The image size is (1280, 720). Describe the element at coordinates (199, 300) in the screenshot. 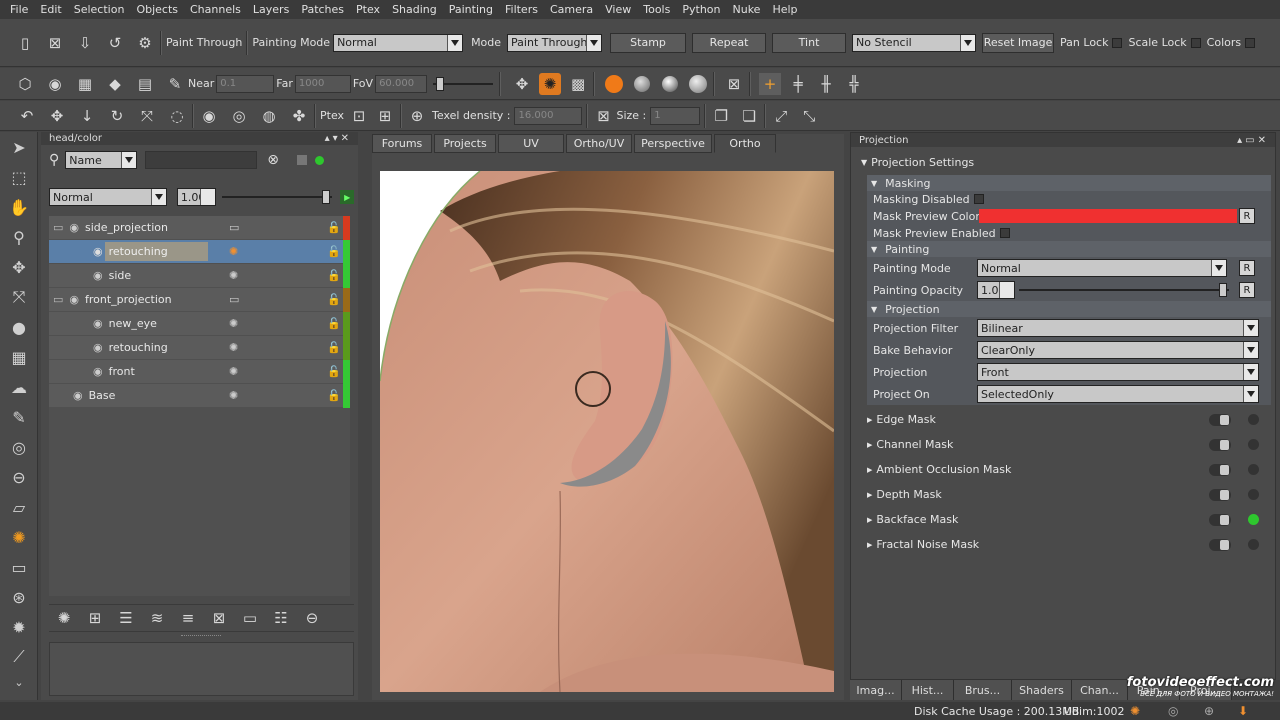

I see `layer-row-front-projection: ▭ ◉ front_projection ▭ 🔓` at that location.